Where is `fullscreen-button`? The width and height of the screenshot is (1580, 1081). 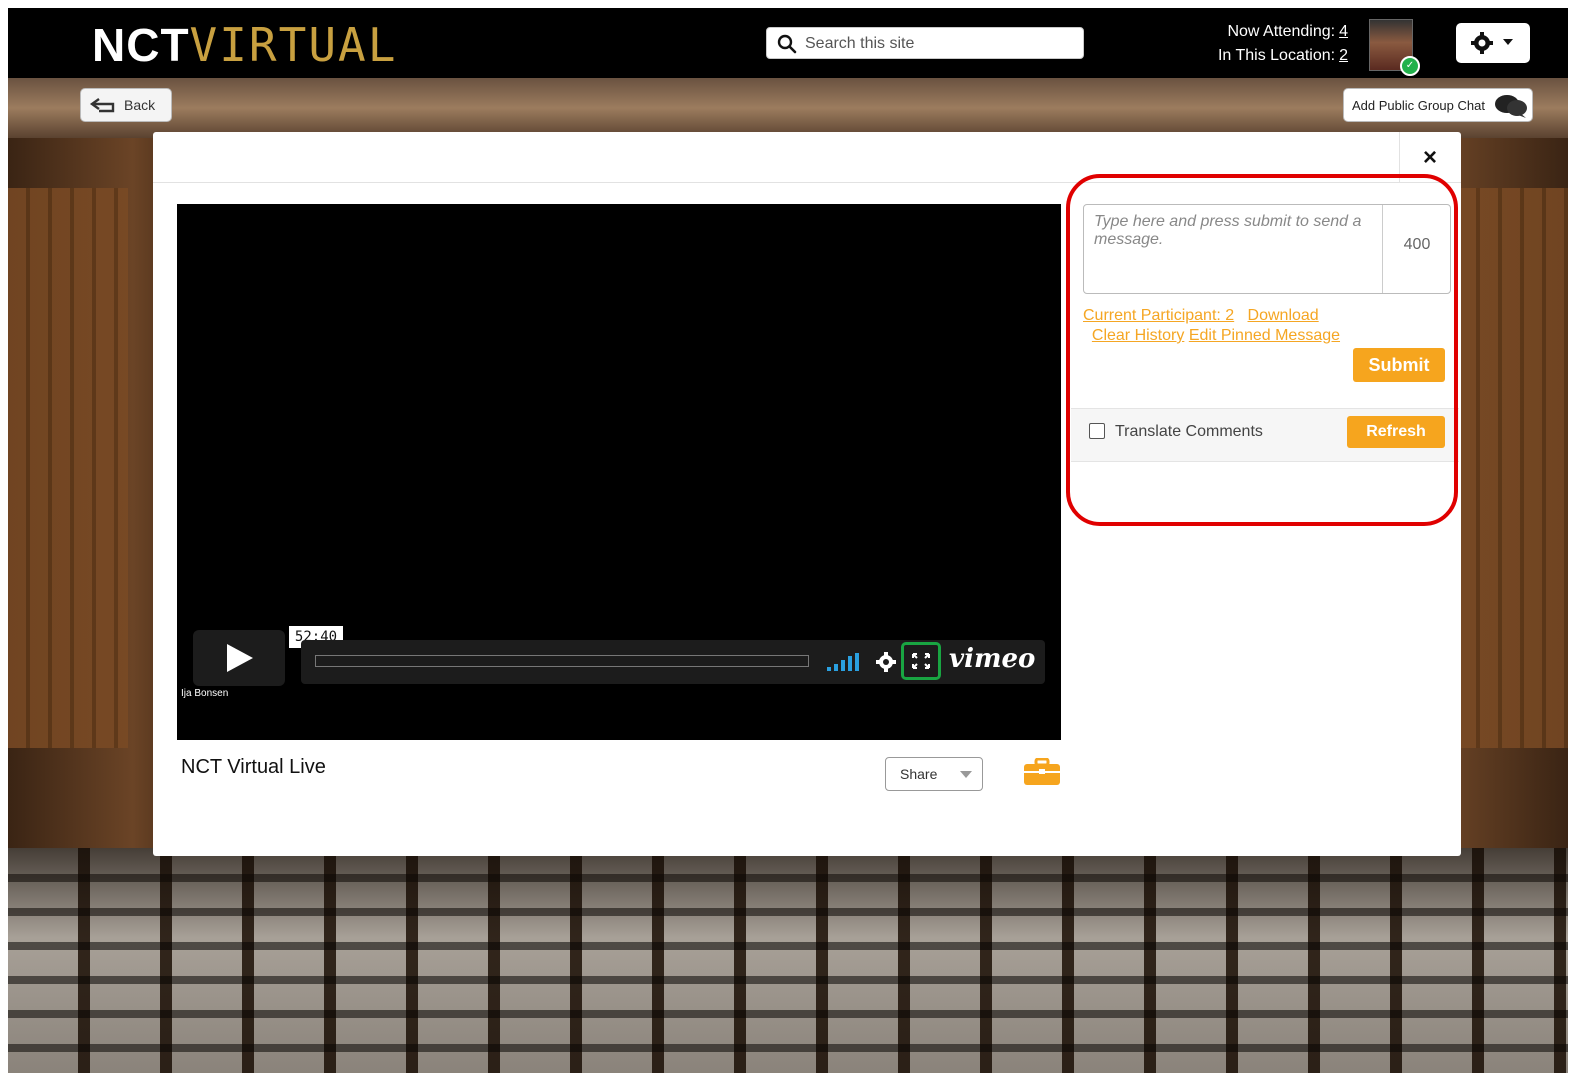 fullscreen-button is located at coordinates (921, 661).